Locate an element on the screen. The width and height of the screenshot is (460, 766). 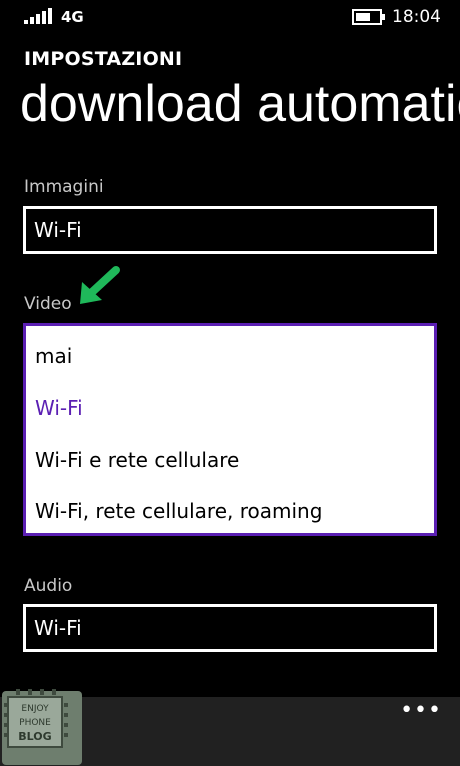
audio-picker: Wi-Fi is located at coordinates (230, 628).